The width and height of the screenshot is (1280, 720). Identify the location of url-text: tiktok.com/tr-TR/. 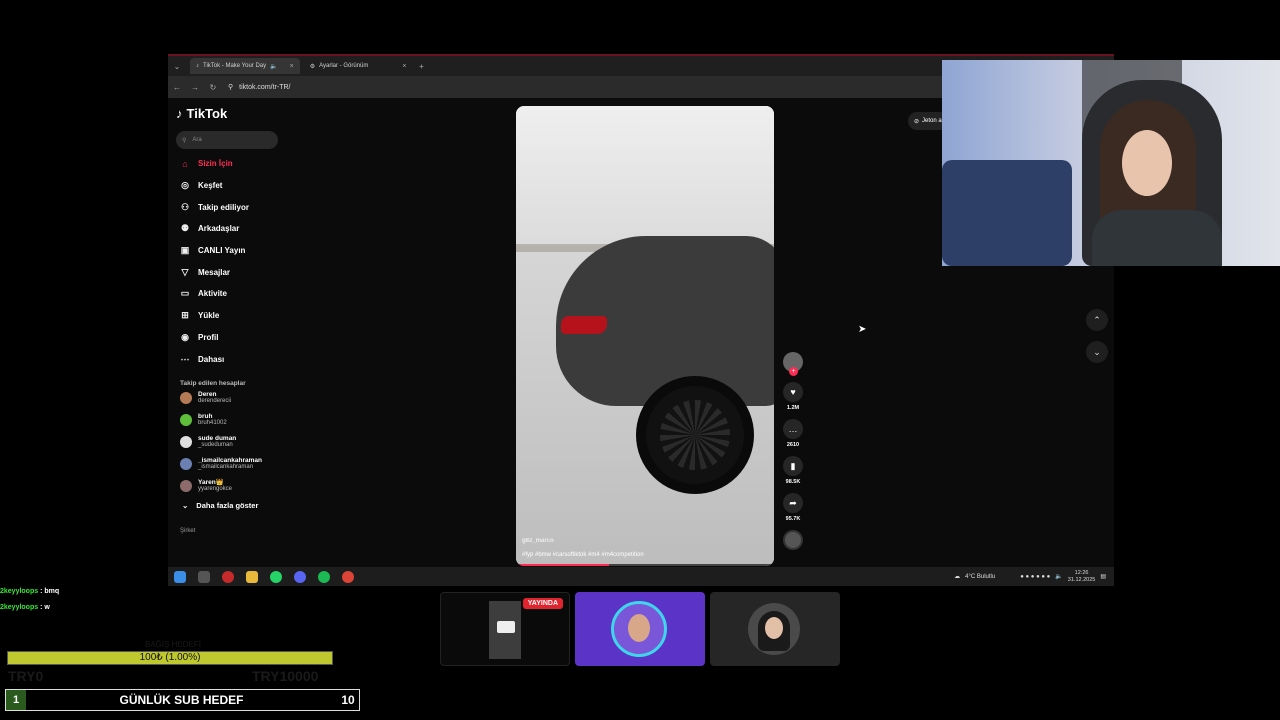
(265, 87).